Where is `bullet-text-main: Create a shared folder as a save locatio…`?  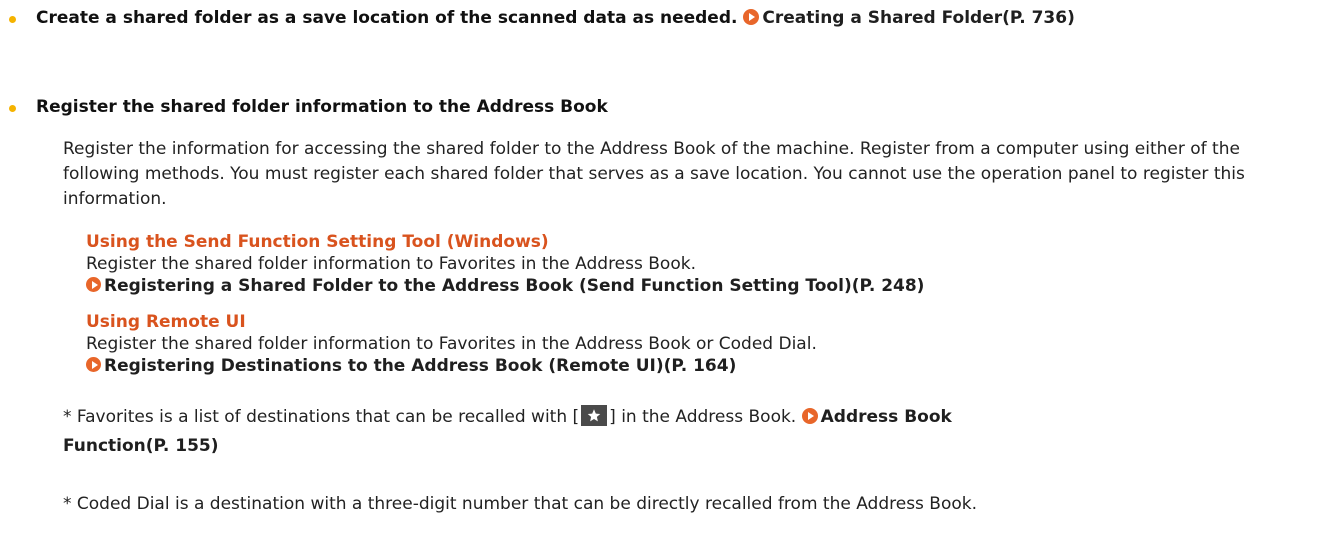
bullet-text-main: Create a shared folder as a save locatio… is located at coordinates (390, 18).